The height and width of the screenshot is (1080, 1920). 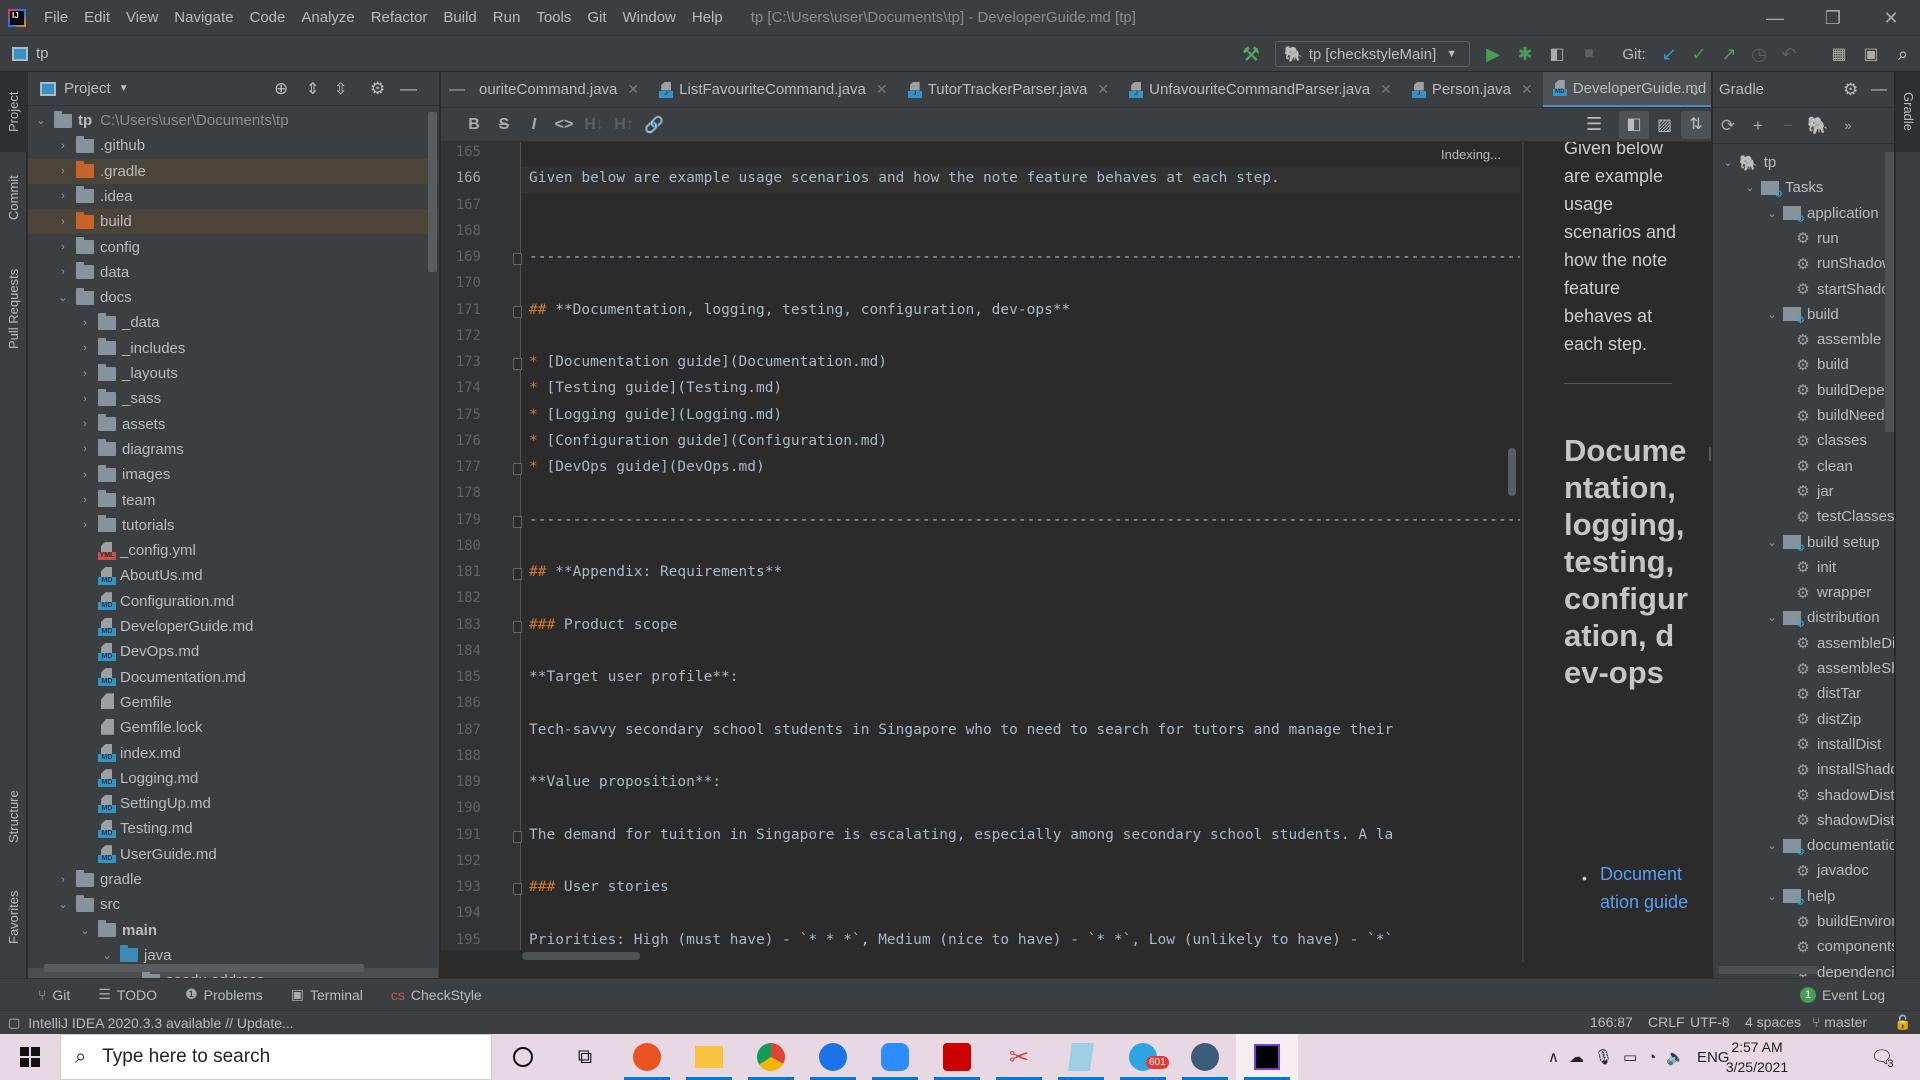 What do you see at coordinates (1589, 54) in the screenshot?
I see `stop-icon: ■` at bounding box center [1589, 54].